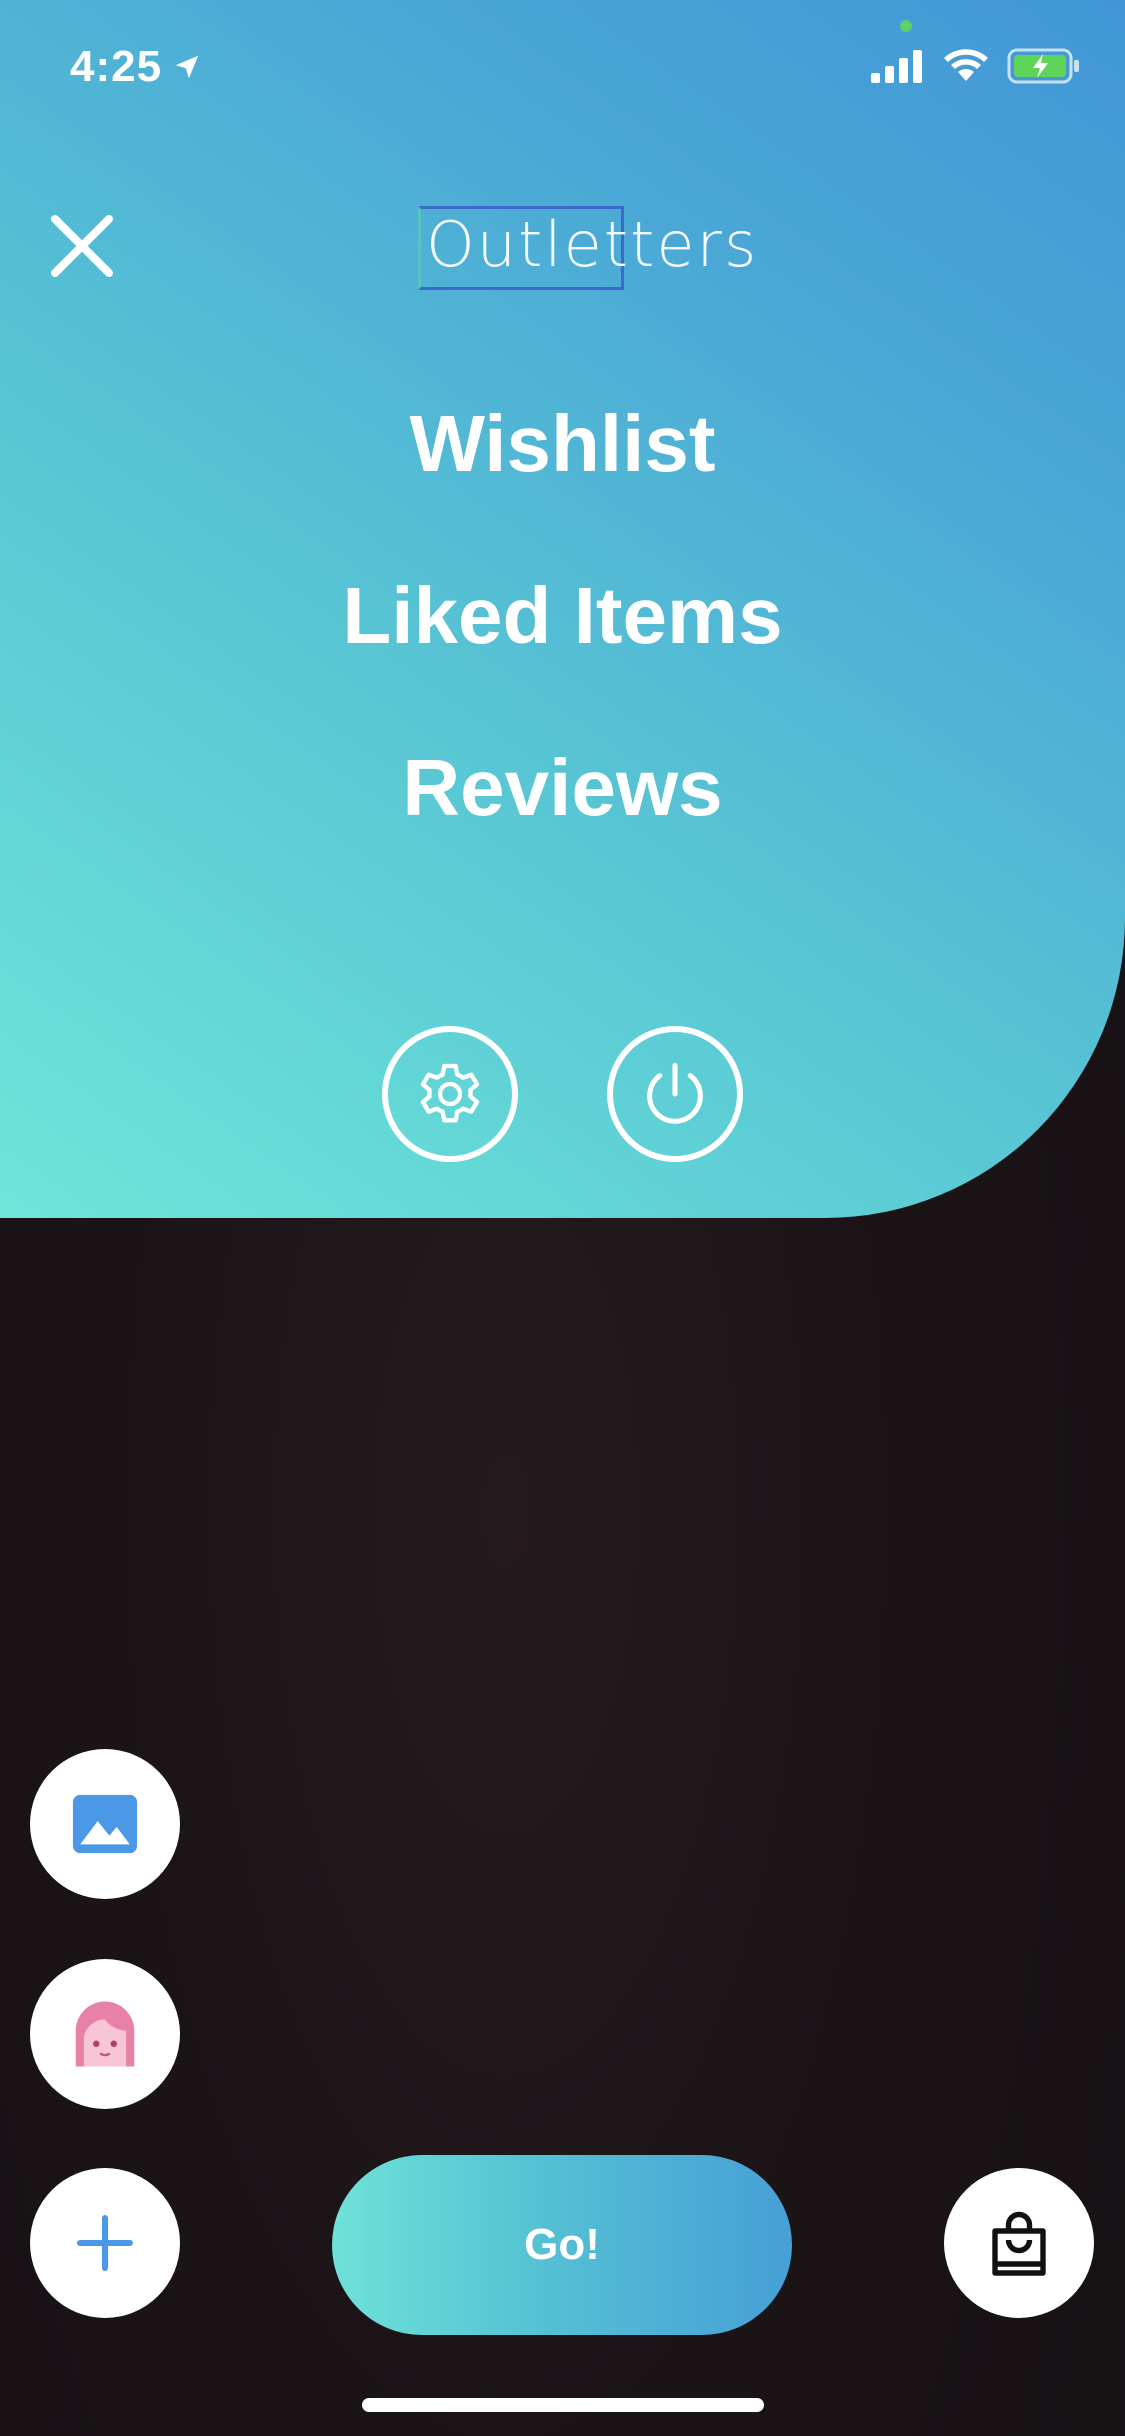  I want to click on image-icon, so click(105, 1824).